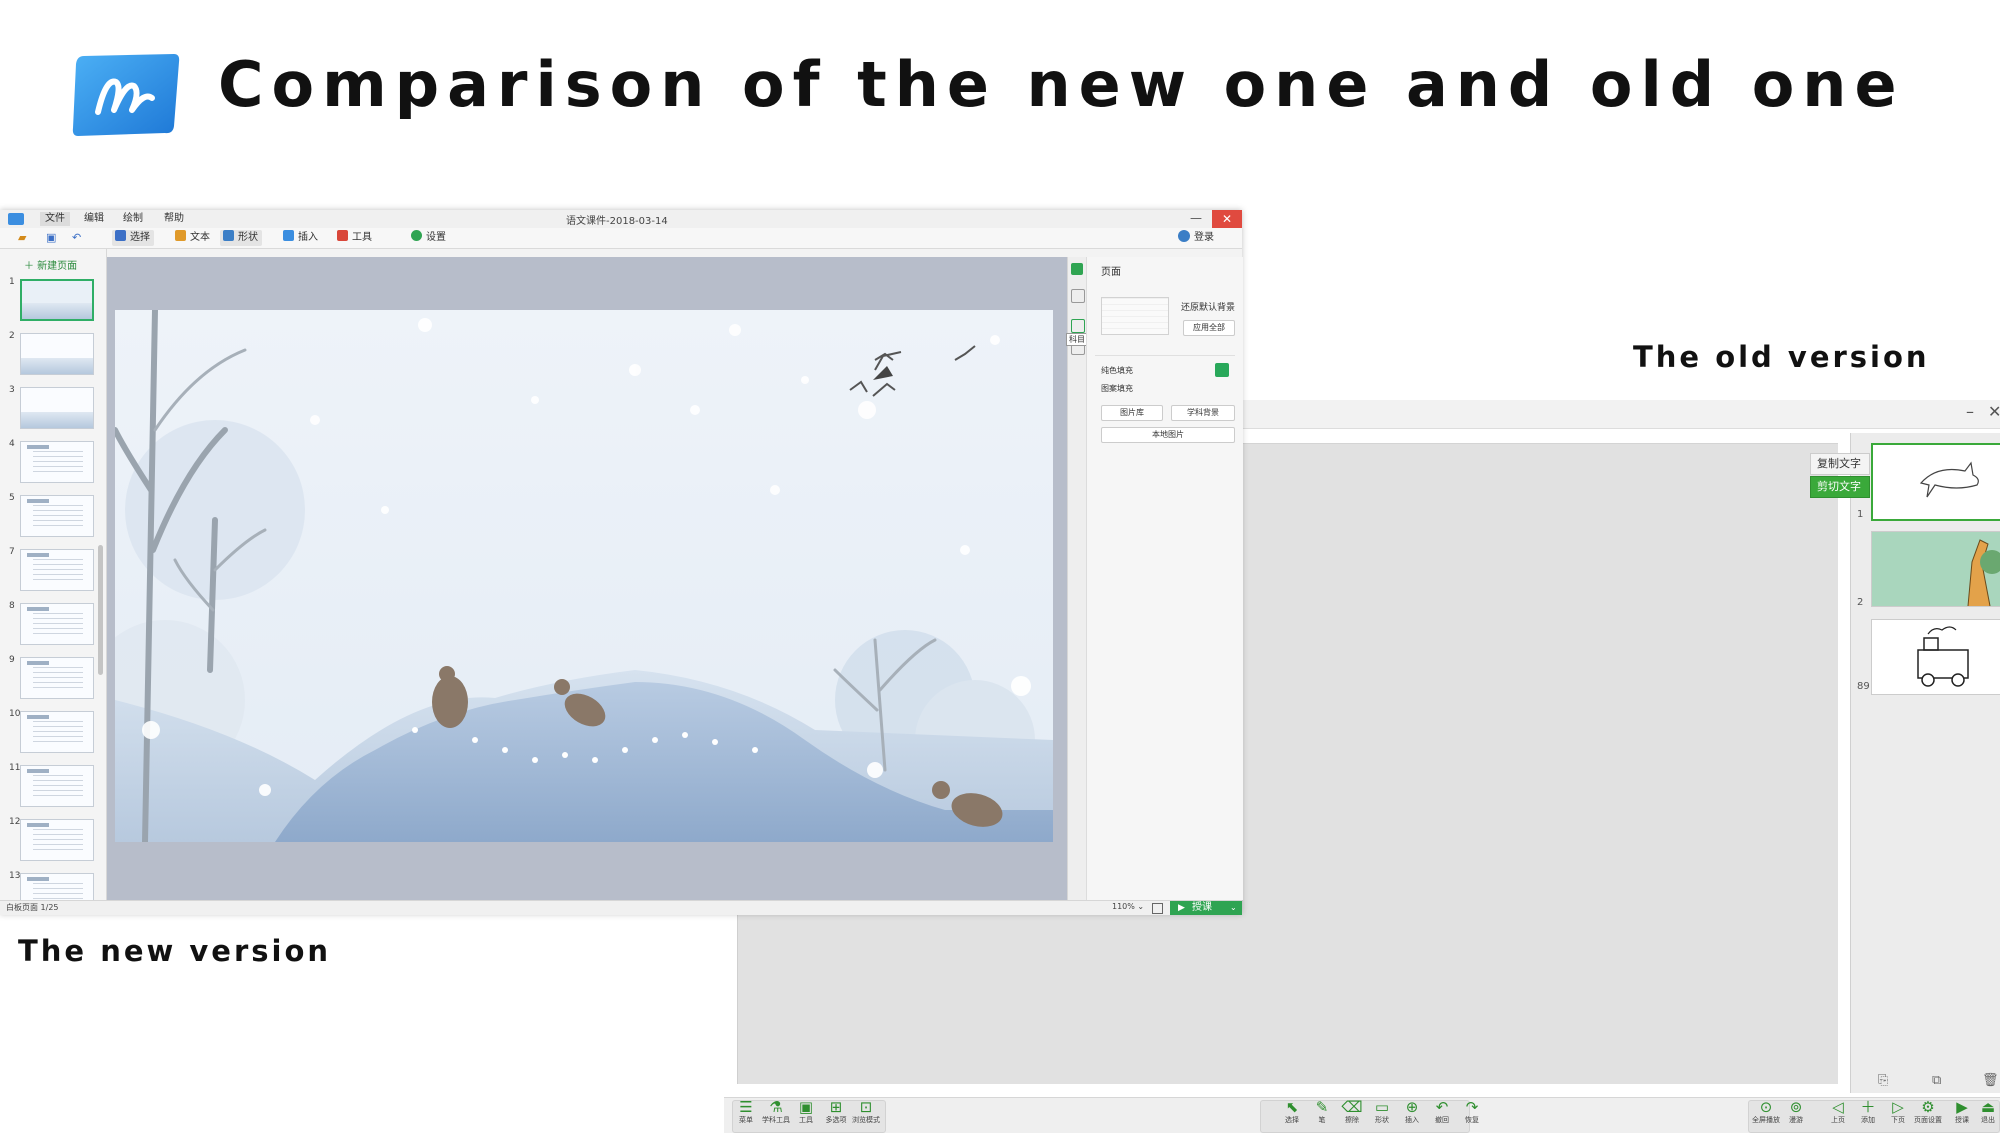  I want to click on restore-default-background-button: 还原默认背景, so click(1208, 306).